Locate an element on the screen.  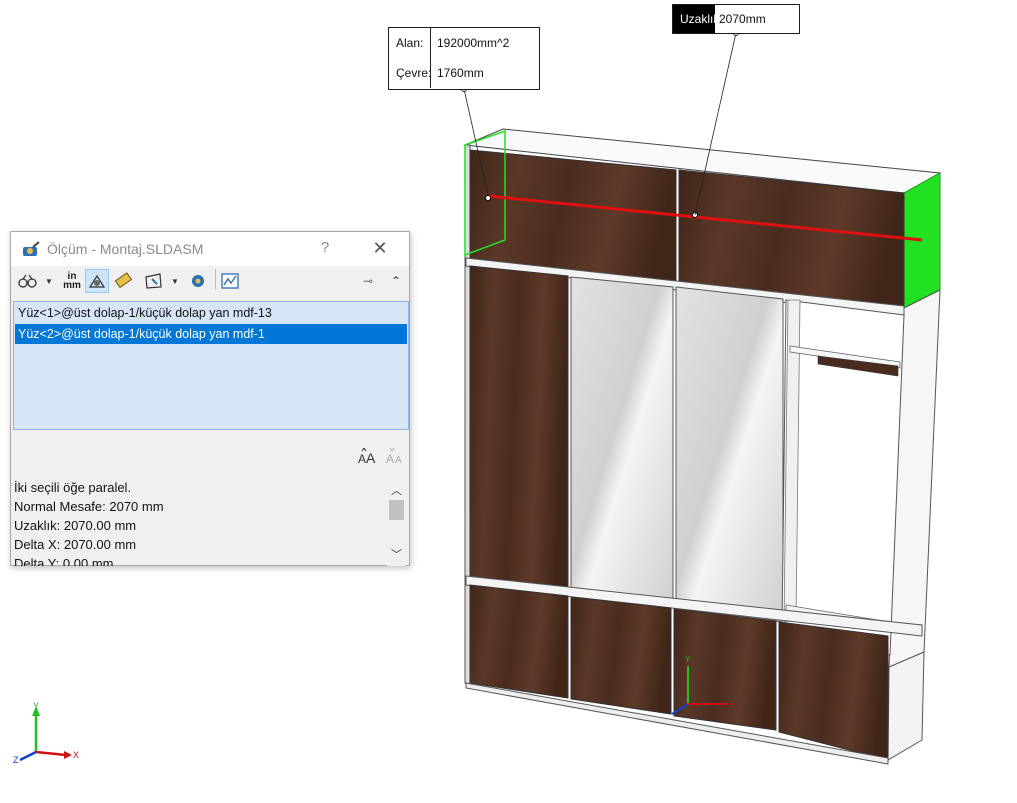
scroll-up-icon: ︿ is located at coordinates (396, 489).